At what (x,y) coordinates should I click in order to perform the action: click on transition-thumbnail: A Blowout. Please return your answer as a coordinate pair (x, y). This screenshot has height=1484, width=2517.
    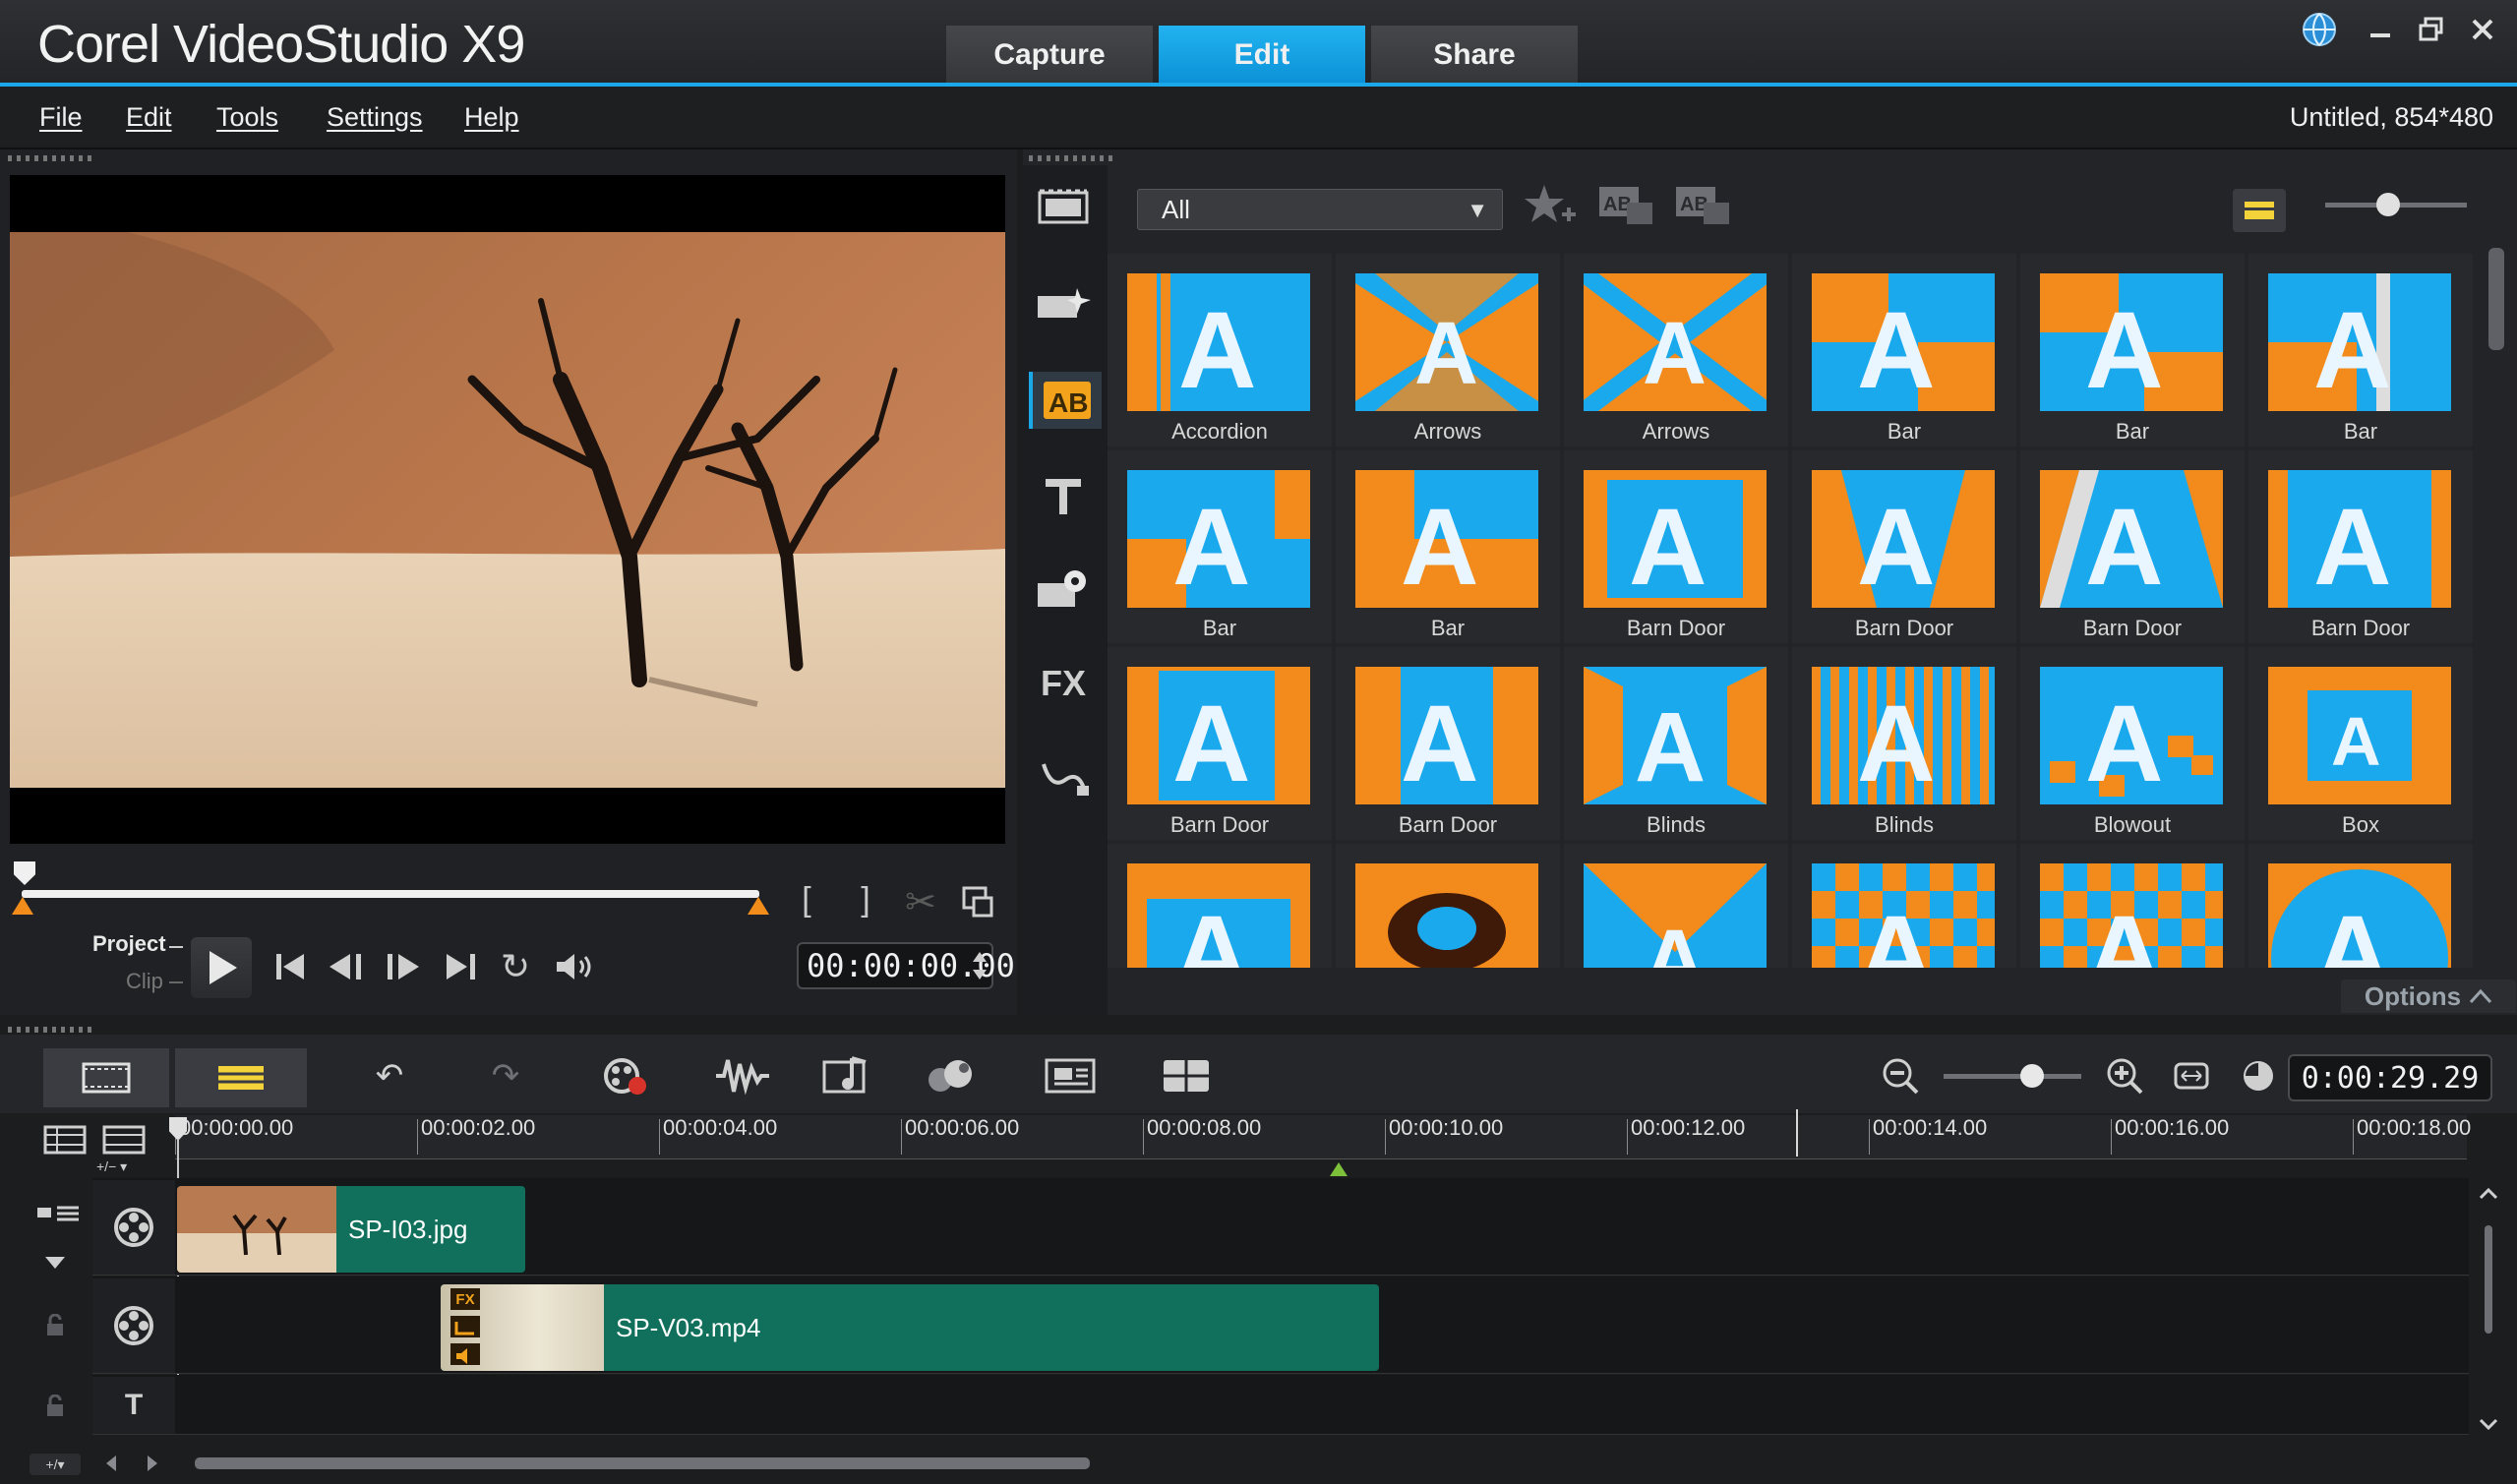
    Looking at the image, I should click on (2132, 744).